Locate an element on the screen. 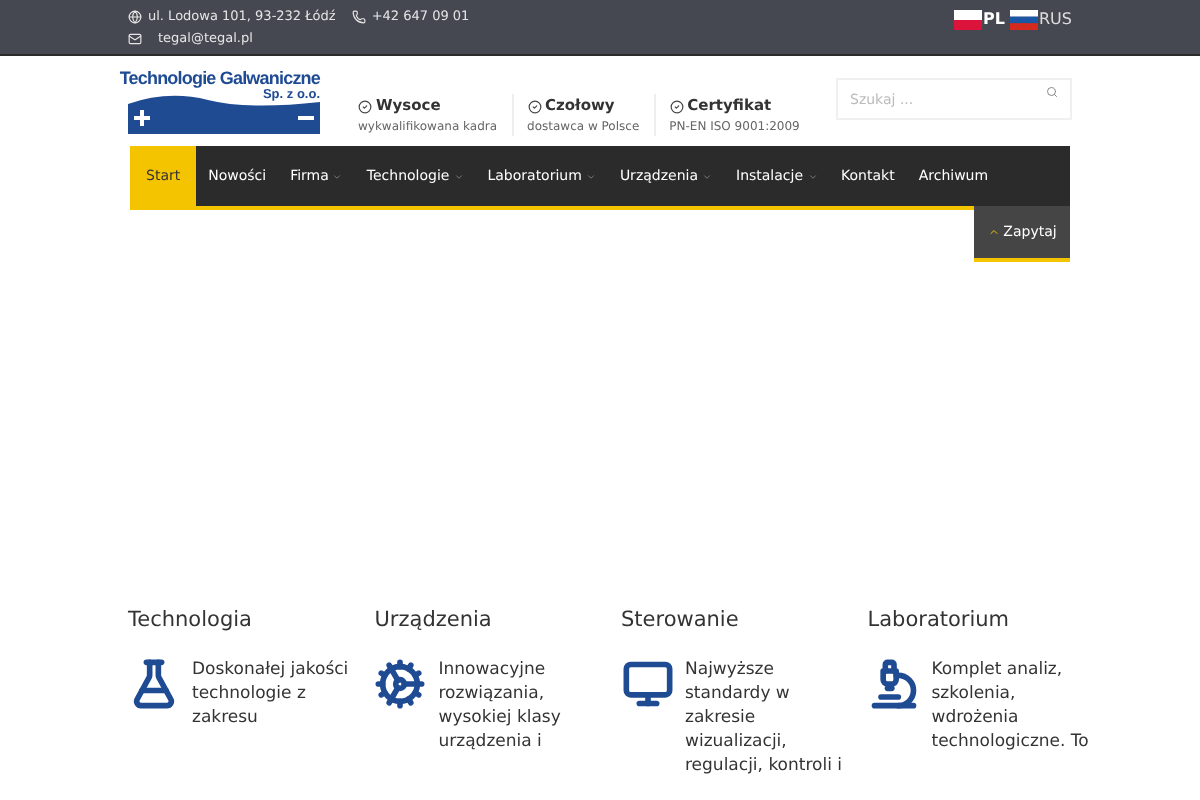 This screenshot has height=800, width=1200. section-text: Doskonałej jakości technologie z zakresu is located at coordinates (271, 694).